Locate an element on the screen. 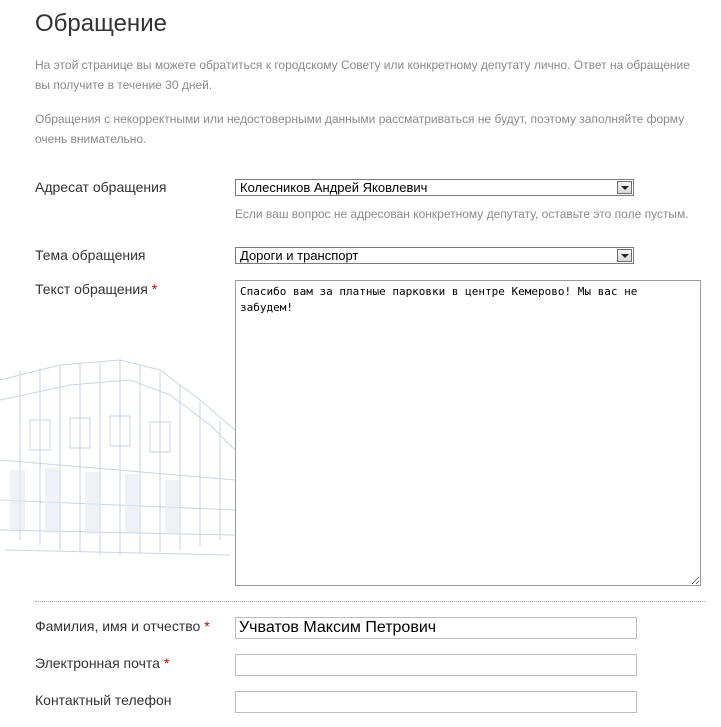 The image size is (721, 727). message-label: Текст обращения * is located at coordinates (96, 289).